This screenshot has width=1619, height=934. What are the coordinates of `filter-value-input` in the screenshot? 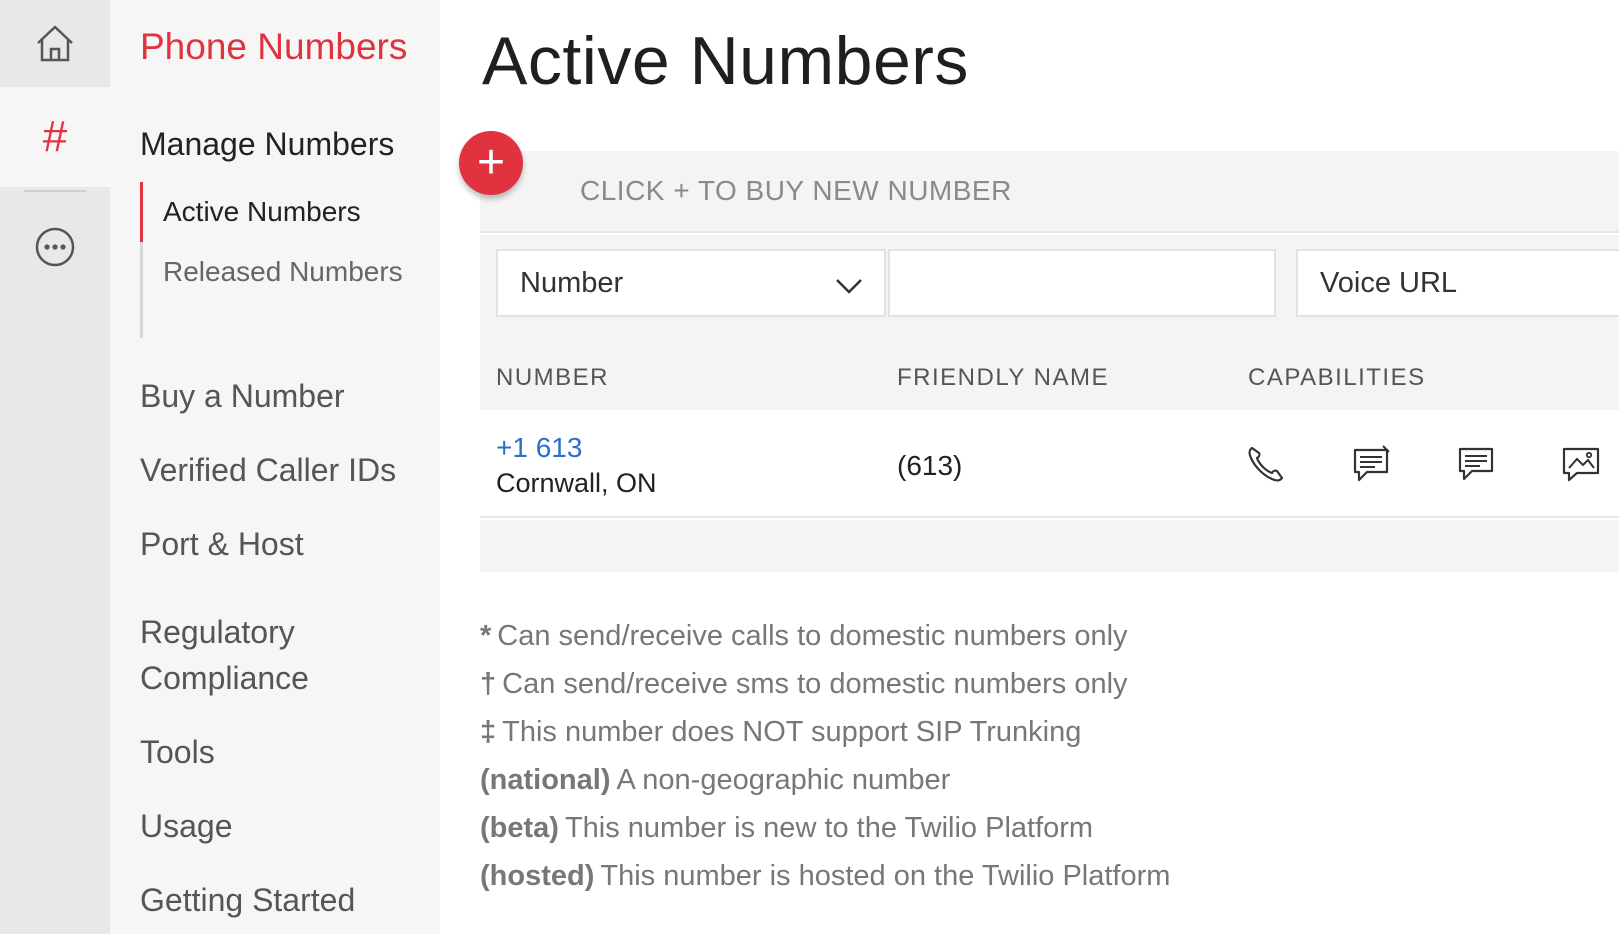 It's located at (1082, 283).